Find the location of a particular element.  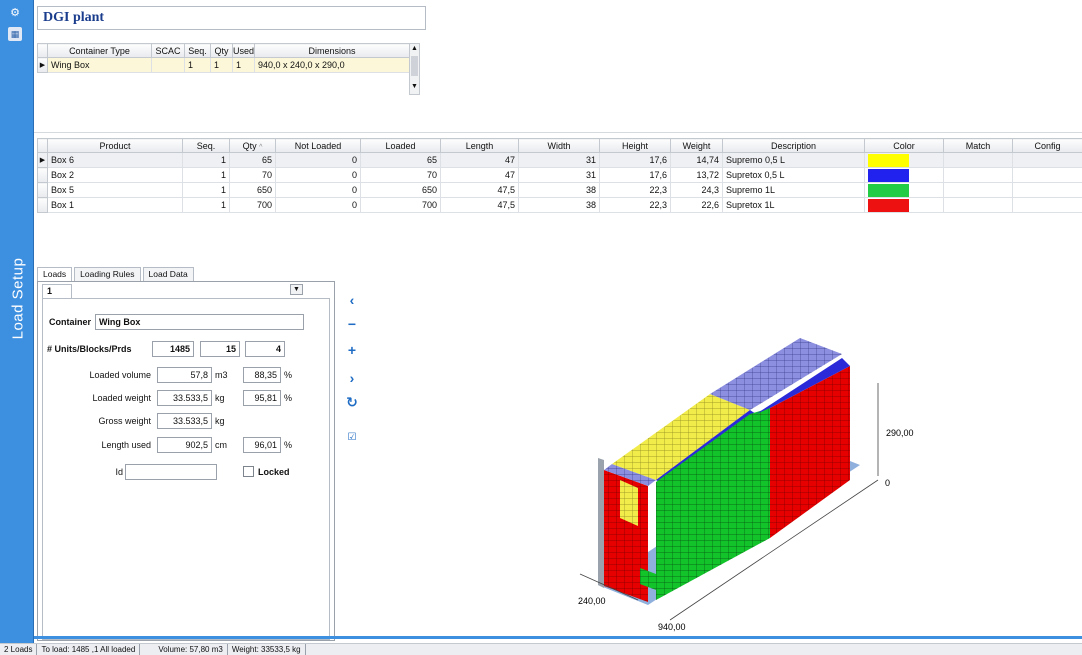

container-field: Wing Box is located at coordinates (199, 322).